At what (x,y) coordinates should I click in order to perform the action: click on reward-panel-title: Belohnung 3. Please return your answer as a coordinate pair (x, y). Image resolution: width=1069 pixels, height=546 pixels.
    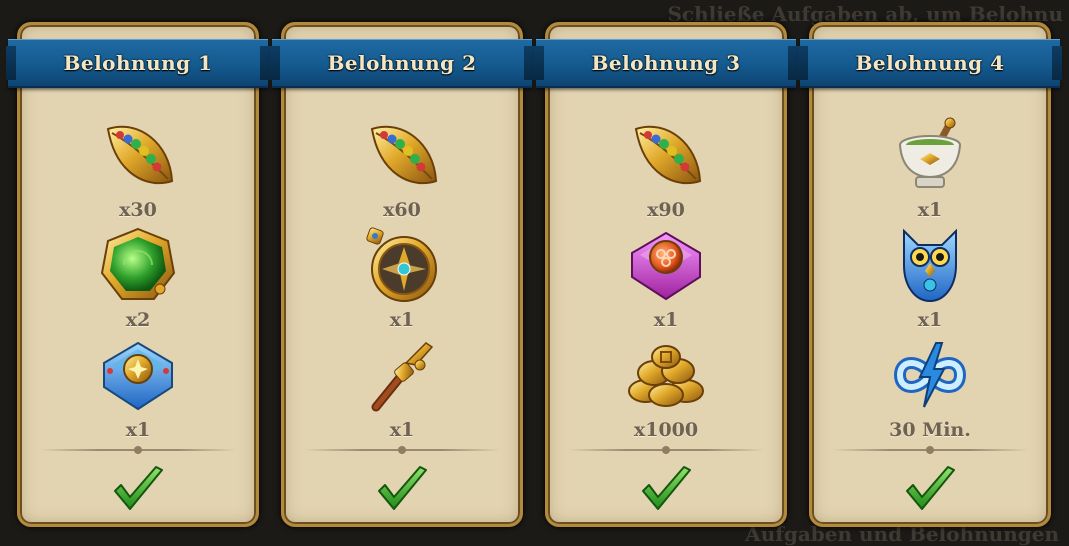
    Looking at the image, I should click on (666, 63).